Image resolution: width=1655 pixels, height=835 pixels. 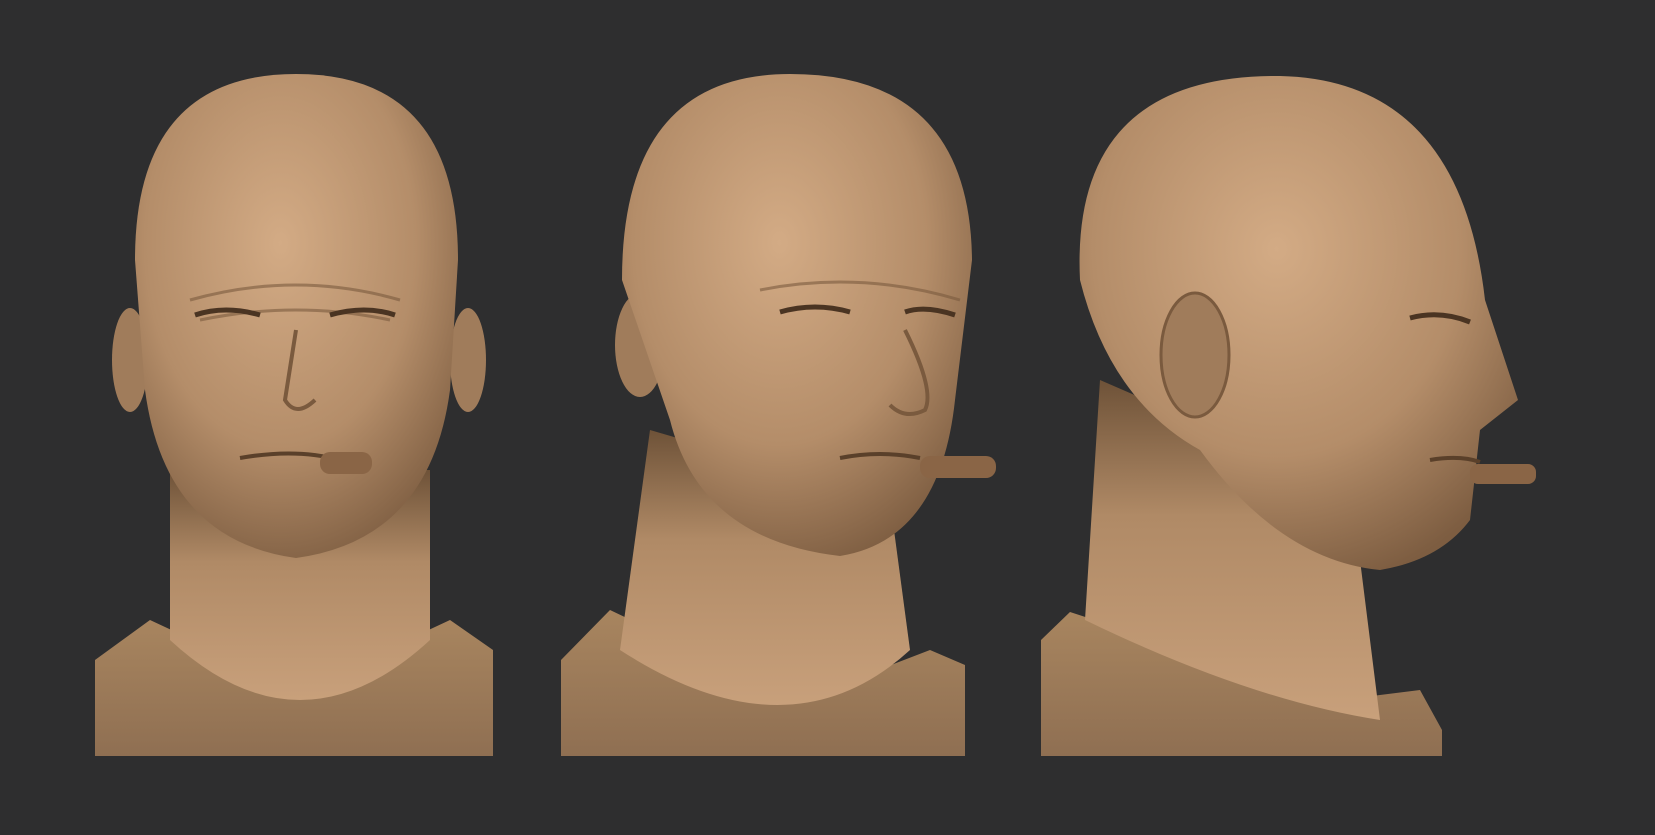 I want to click on ear-right, so click(x=468, y=360).